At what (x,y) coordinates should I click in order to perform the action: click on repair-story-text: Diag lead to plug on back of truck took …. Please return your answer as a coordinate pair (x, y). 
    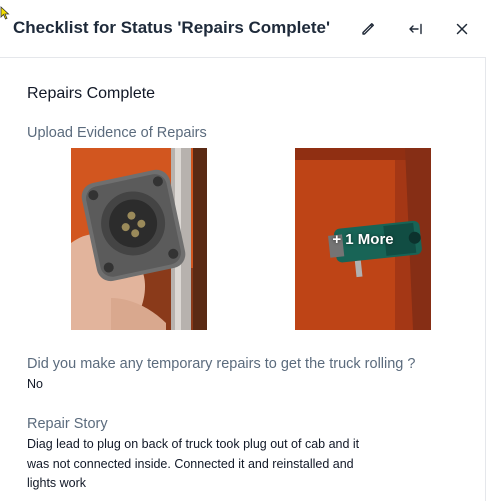
    Looking at the image, I should click on (193, 464).